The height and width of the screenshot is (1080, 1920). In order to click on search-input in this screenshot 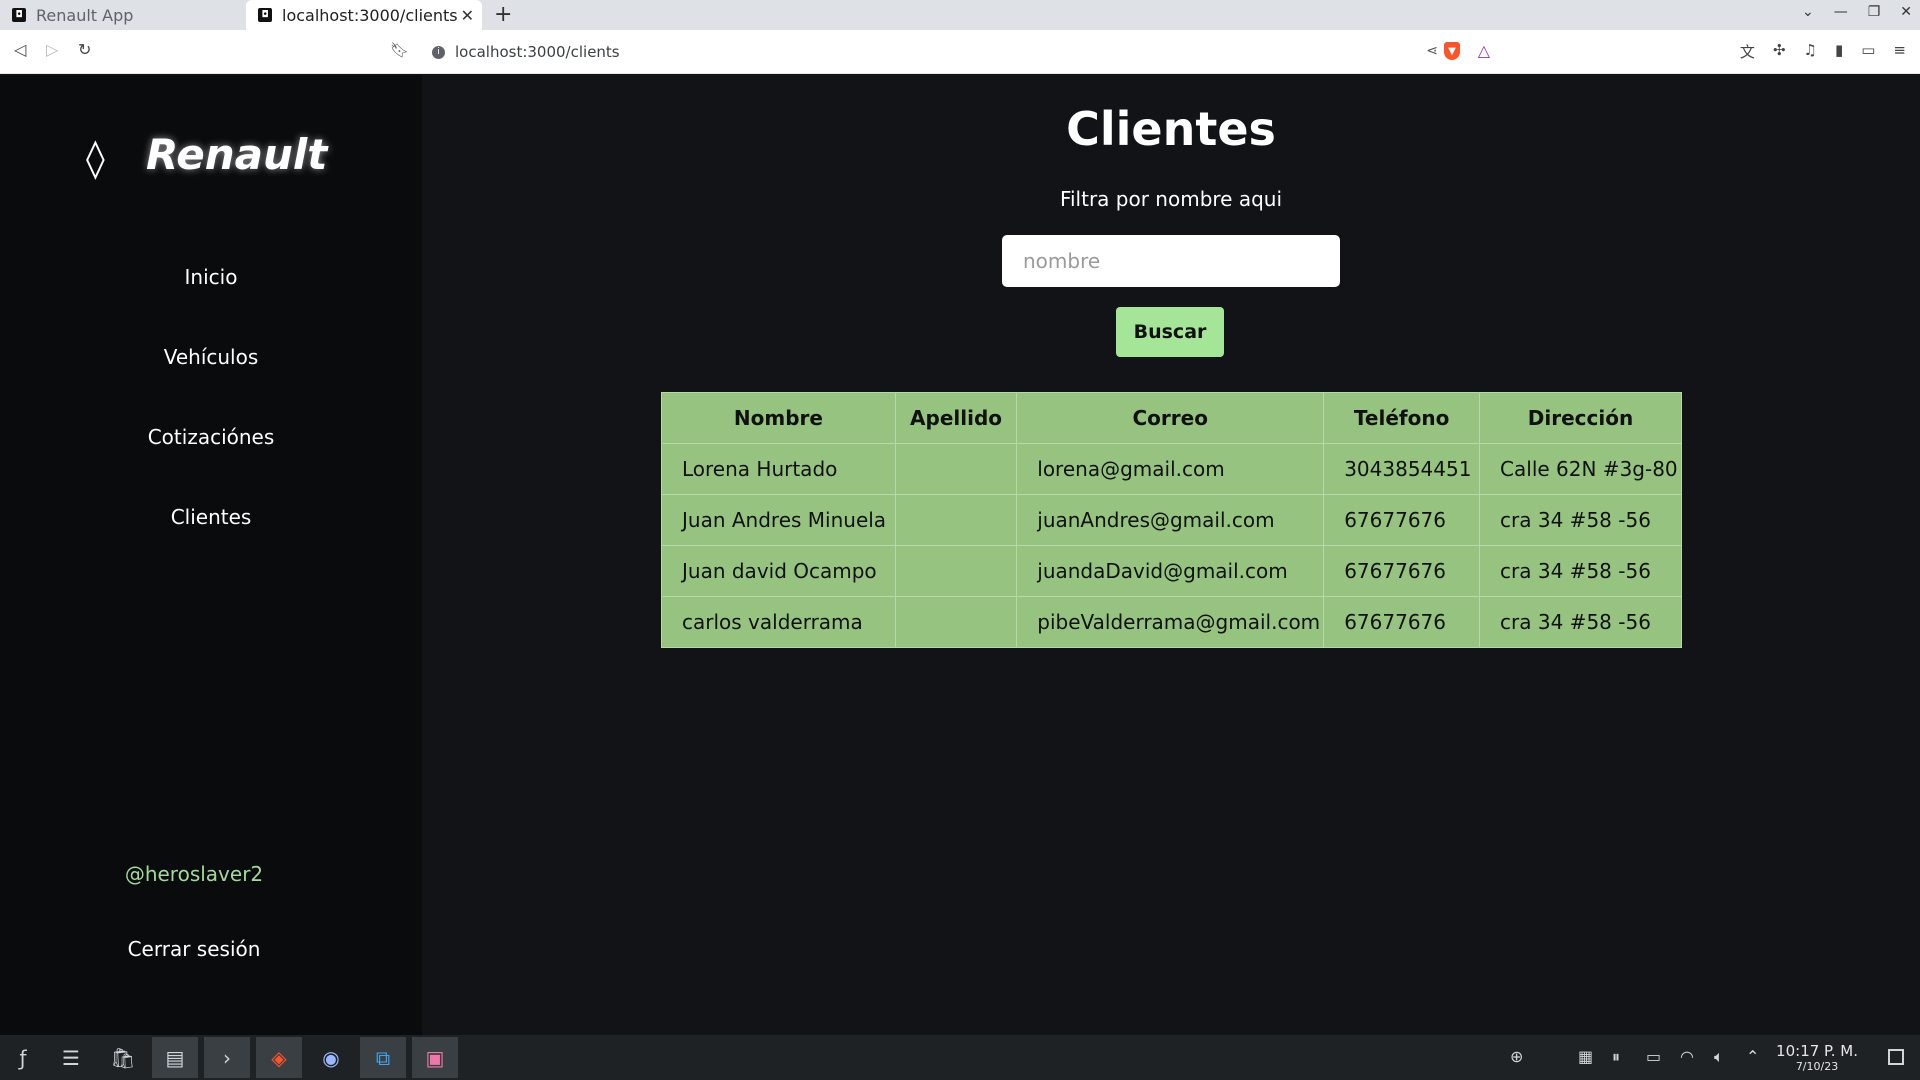, I will do `click(1171, 261)`.